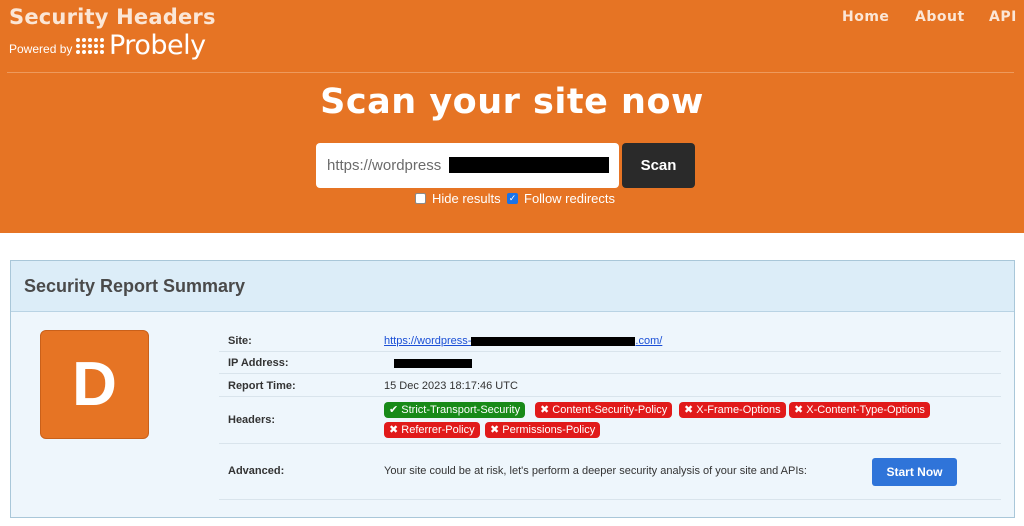  I want to click on probely-wordmark: Probely, so click(157, 45).